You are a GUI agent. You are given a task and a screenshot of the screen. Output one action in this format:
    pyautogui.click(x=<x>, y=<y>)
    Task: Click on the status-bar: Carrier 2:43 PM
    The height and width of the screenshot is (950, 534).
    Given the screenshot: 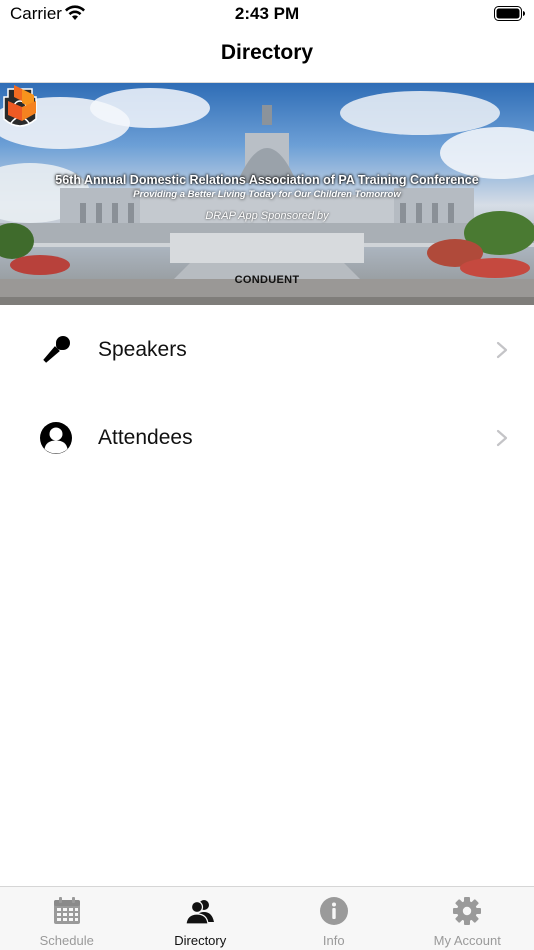 What is the action you would take?
    pyautogui.click(x=267, y=14)
    